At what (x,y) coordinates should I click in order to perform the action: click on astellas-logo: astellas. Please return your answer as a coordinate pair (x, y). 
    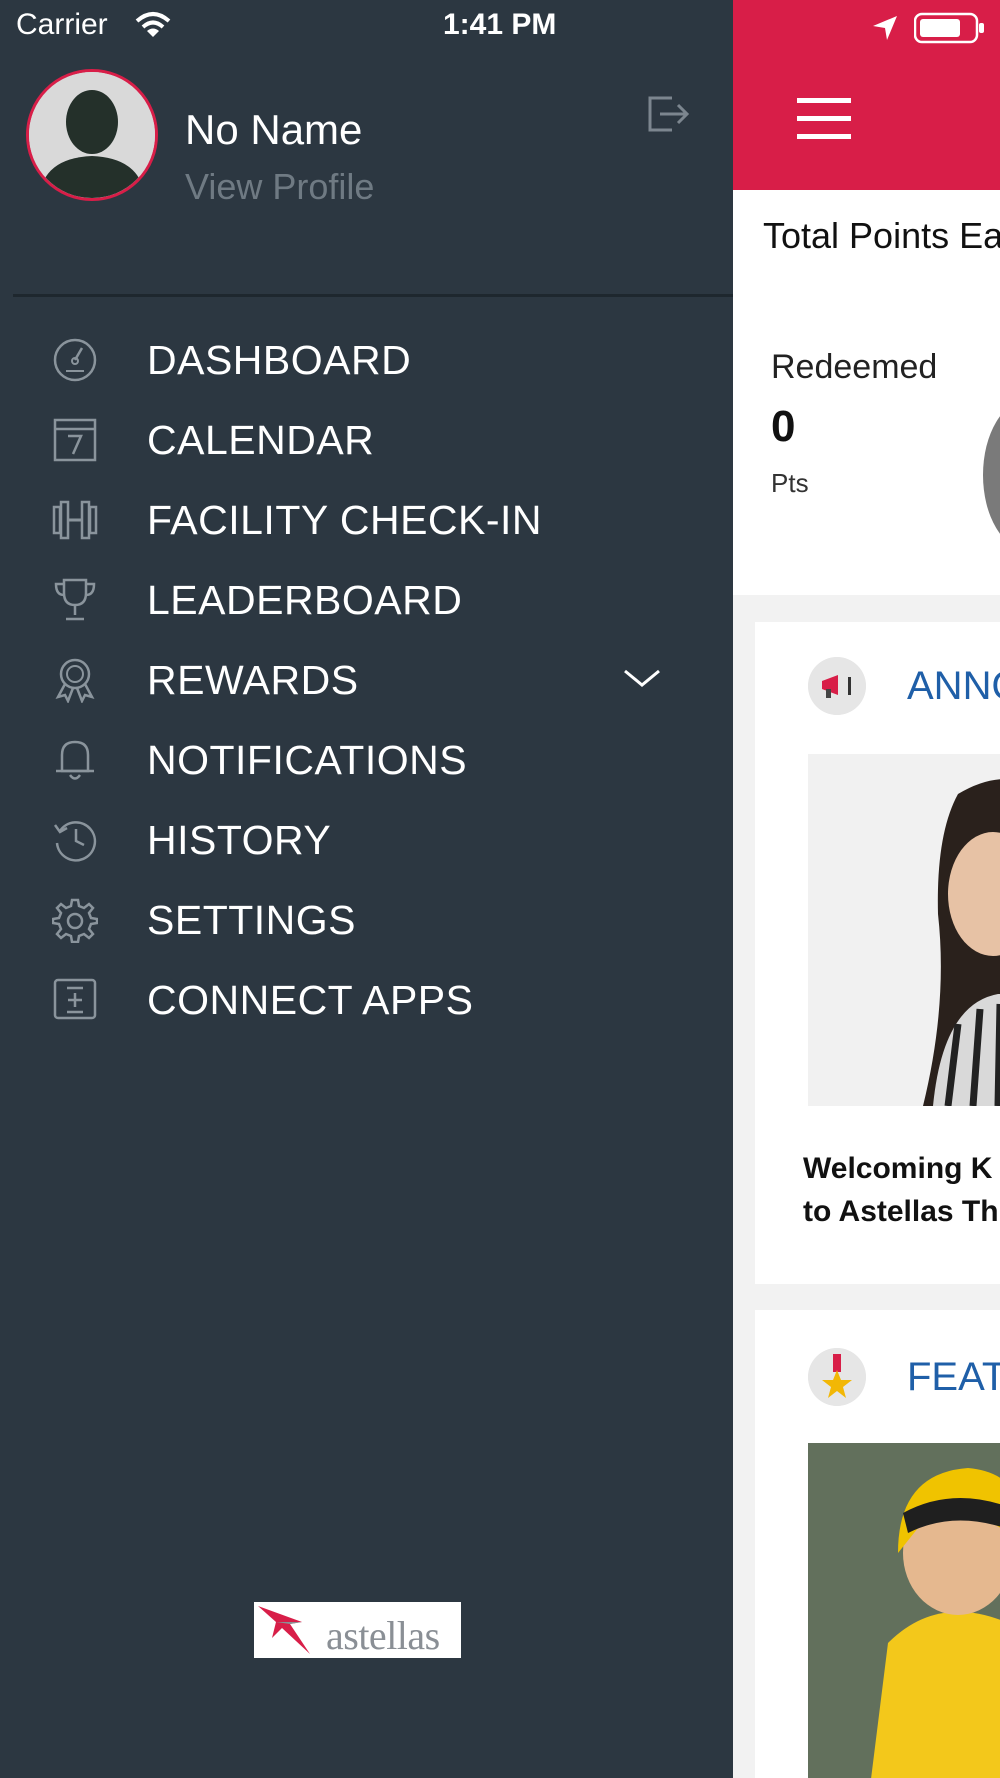
    Looking at the image, I should click on (357, 1630).